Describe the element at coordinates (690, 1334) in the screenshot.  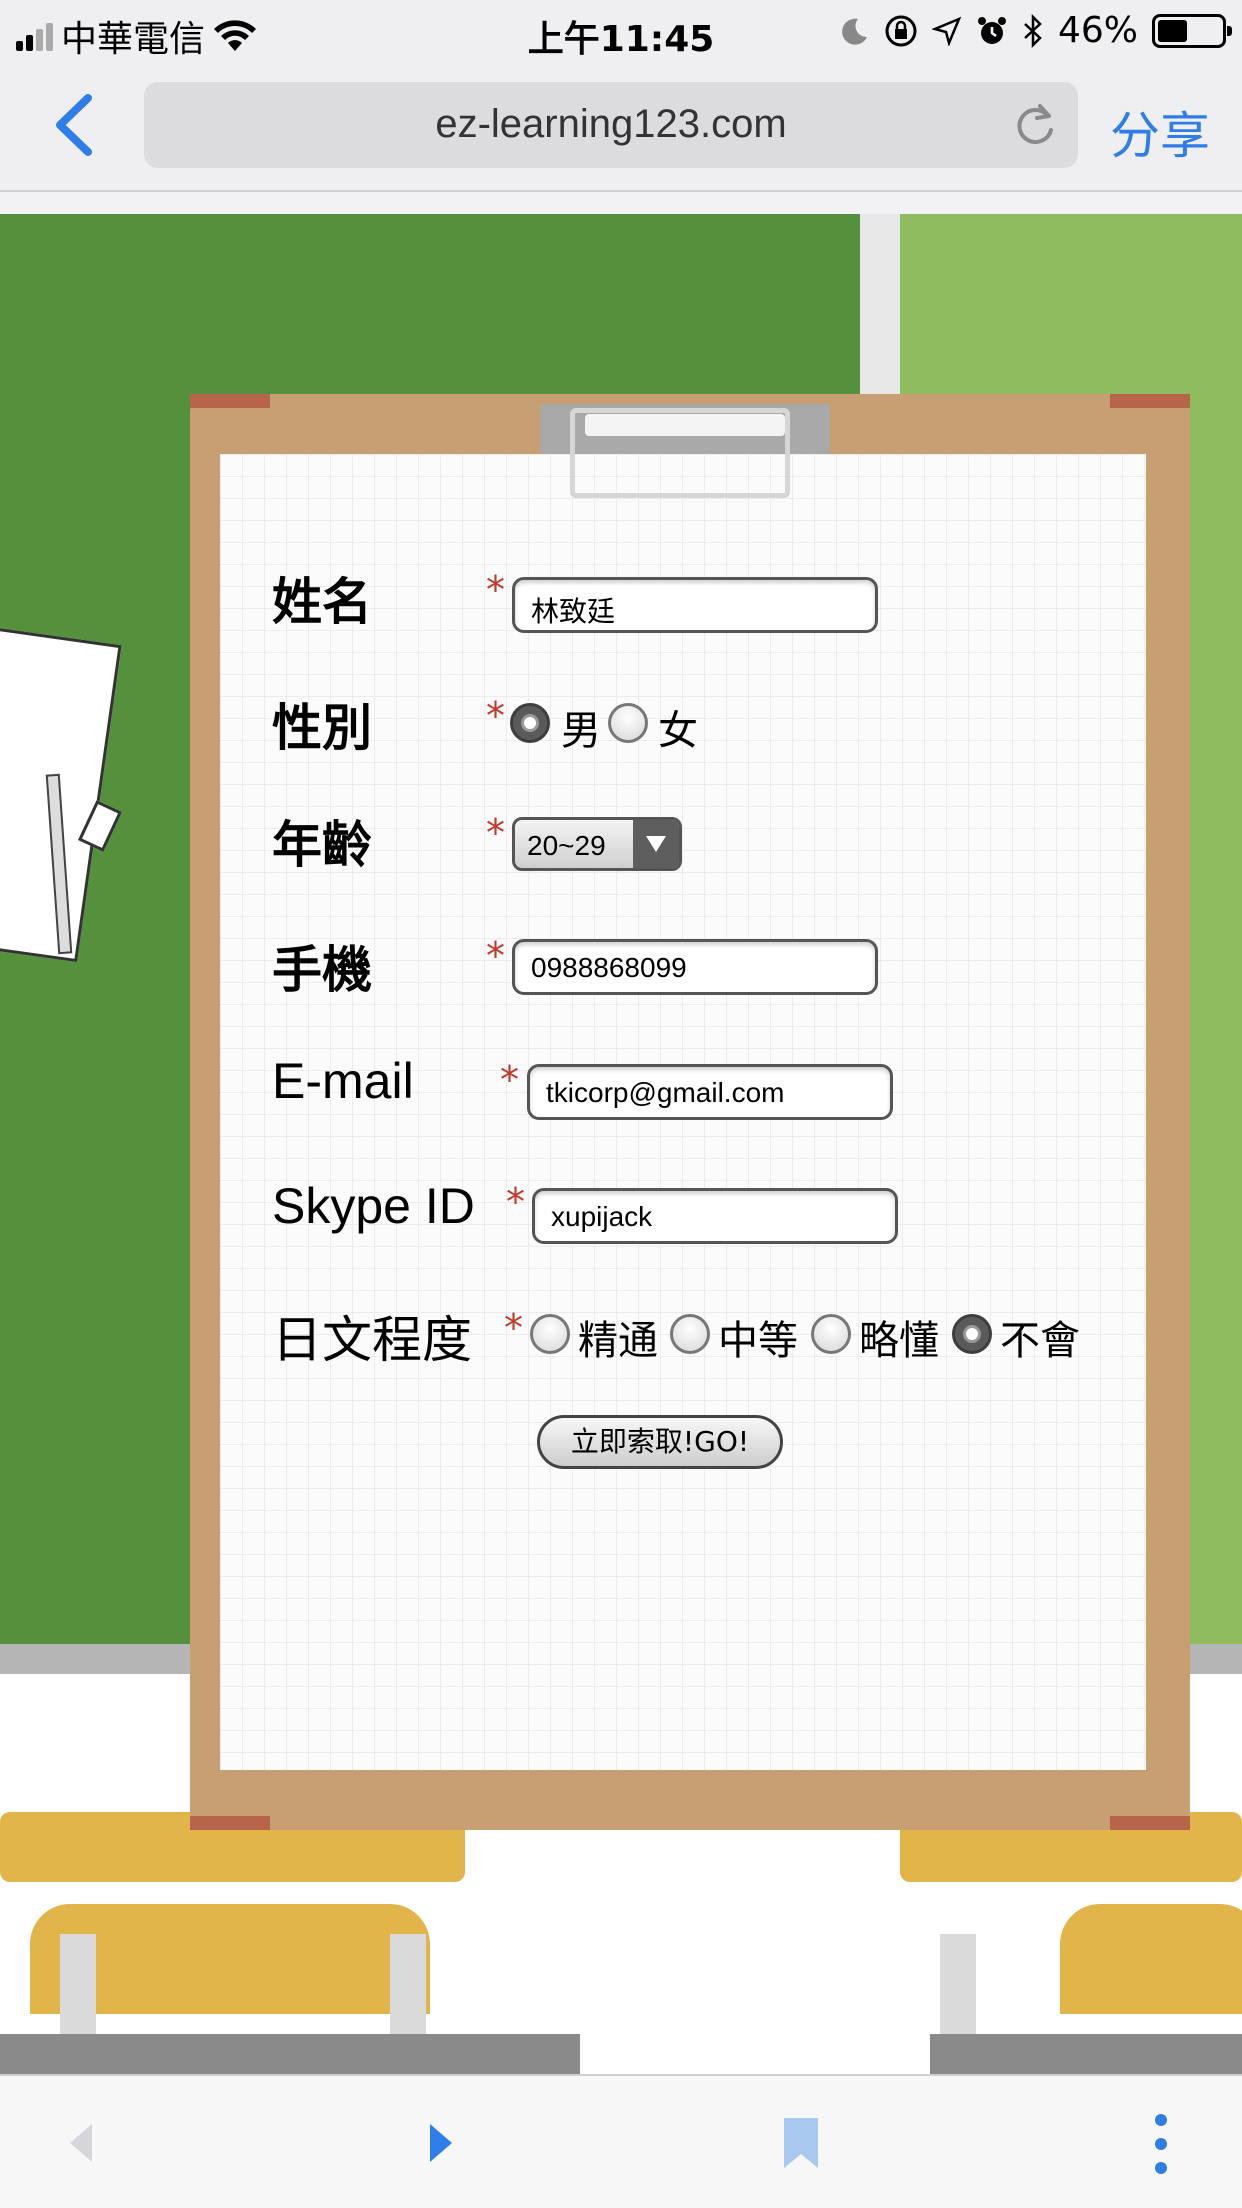
I see `japanese-intermediate-radio` at that location.